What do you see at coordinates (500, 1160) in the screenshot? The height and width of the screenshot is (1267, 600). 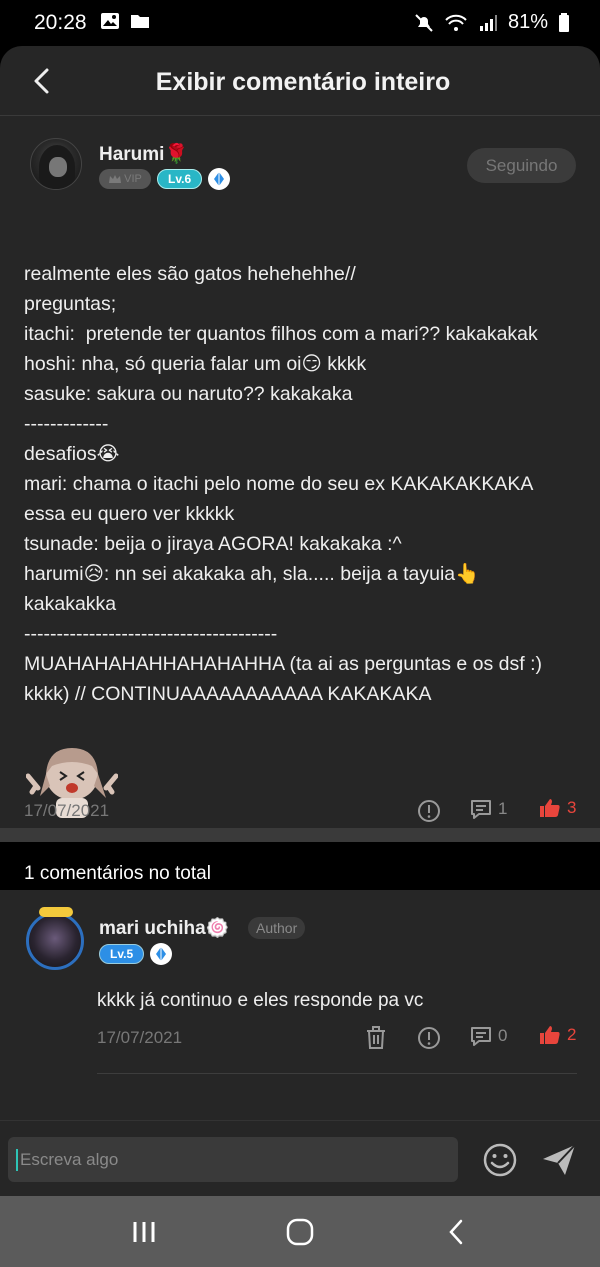 I see `emoji-icon` at bounding box center [500, 1160].